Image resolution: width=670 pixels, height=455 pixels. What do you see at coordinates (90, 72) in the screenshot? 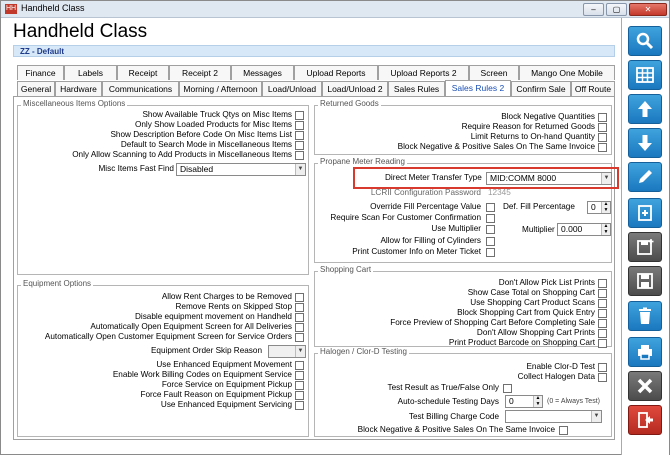
I see `tab-labels: Labels` at bounding box center [90, 72].